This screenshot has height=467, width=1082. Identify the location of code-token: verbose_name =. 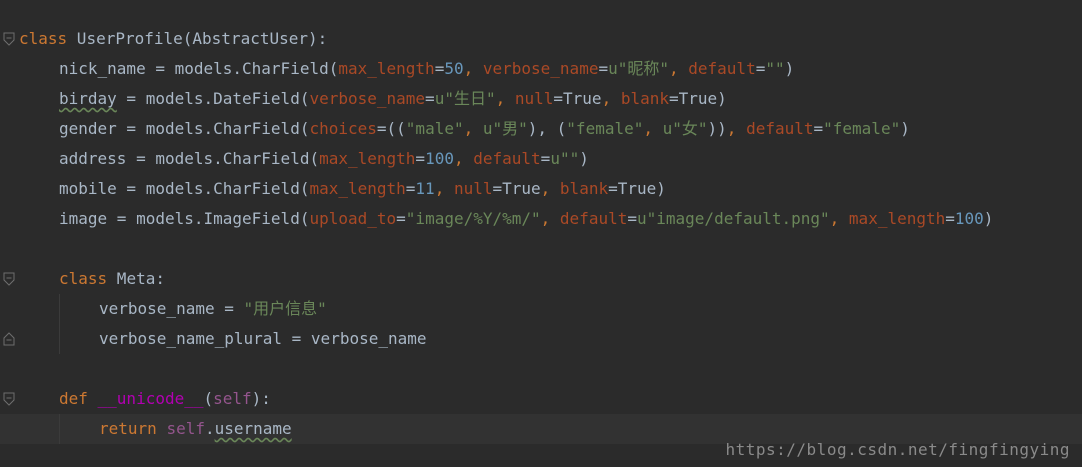
(171, 308).